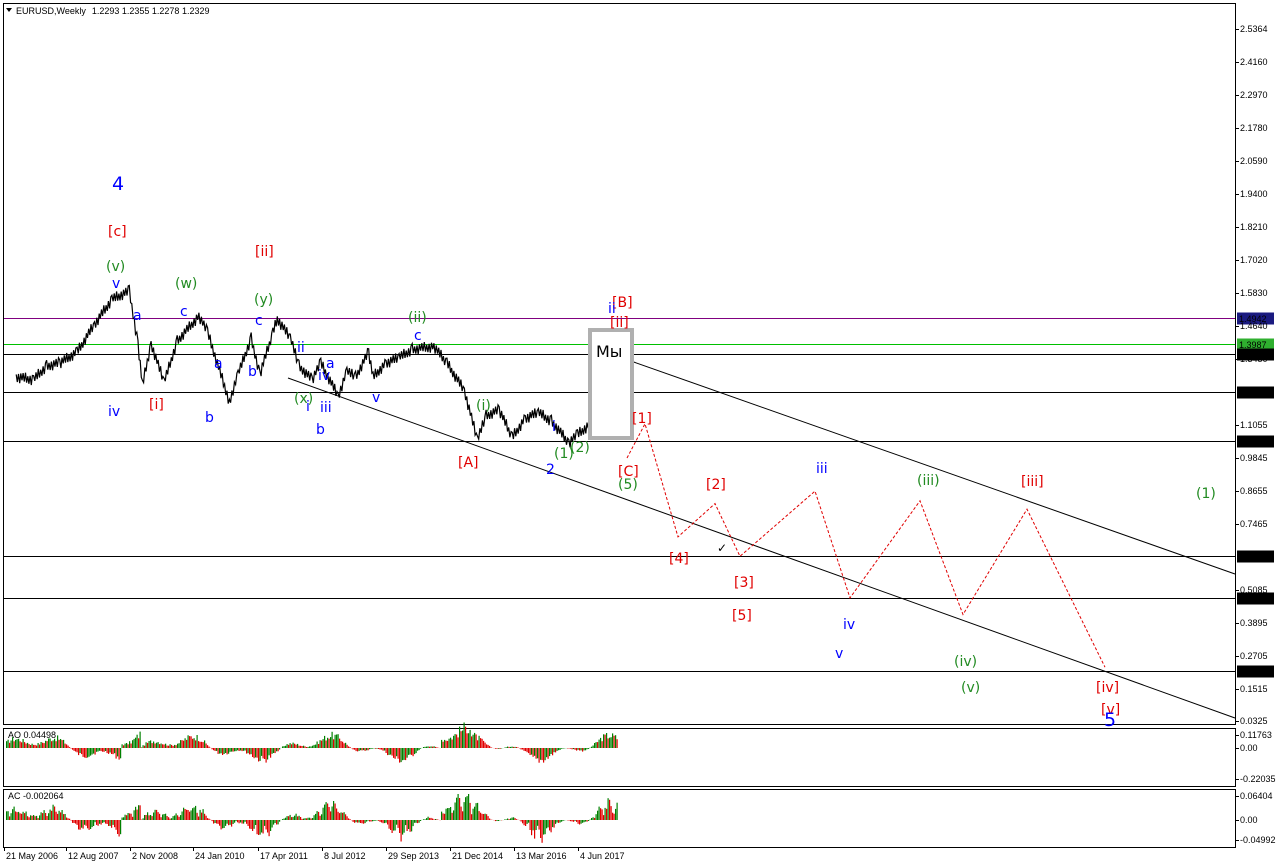 The width and height of the screenshot is (1276, 866). What do you see at coordinates (1253, 393) in the screenshot?
I see `level-value: 1.2246` at bounding box center [1253, 393].